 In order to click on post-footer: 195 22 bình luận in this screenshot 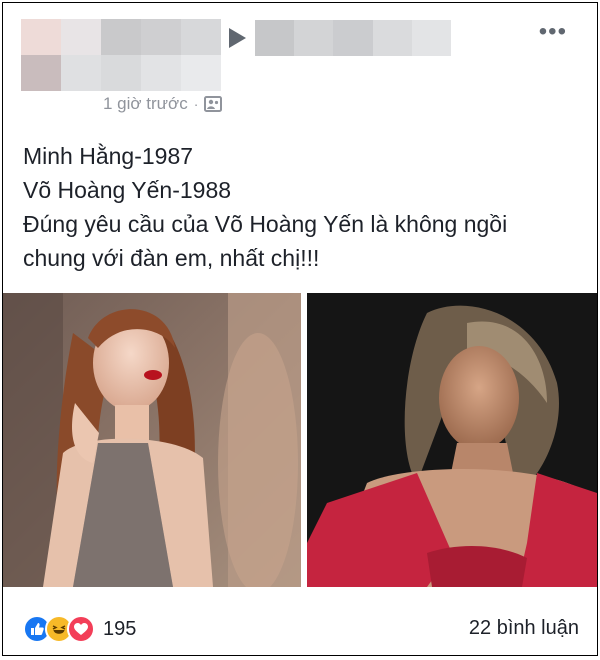, I will do `click(300, 628)`.